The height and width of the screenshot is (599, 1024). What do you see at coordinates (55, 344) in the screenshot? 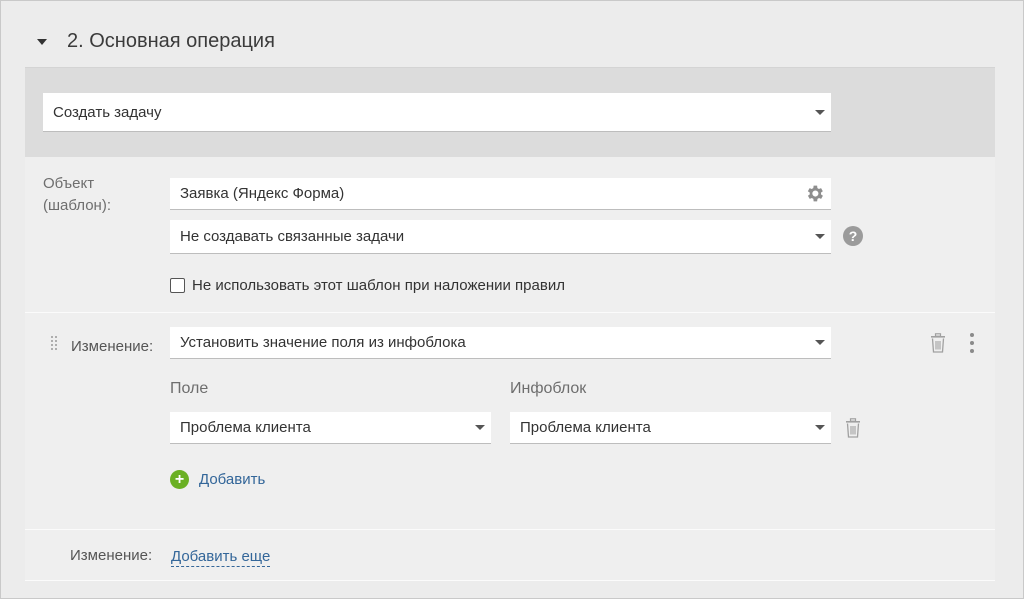
I see `drag-handle-icon` at bounding box center [55, 344].